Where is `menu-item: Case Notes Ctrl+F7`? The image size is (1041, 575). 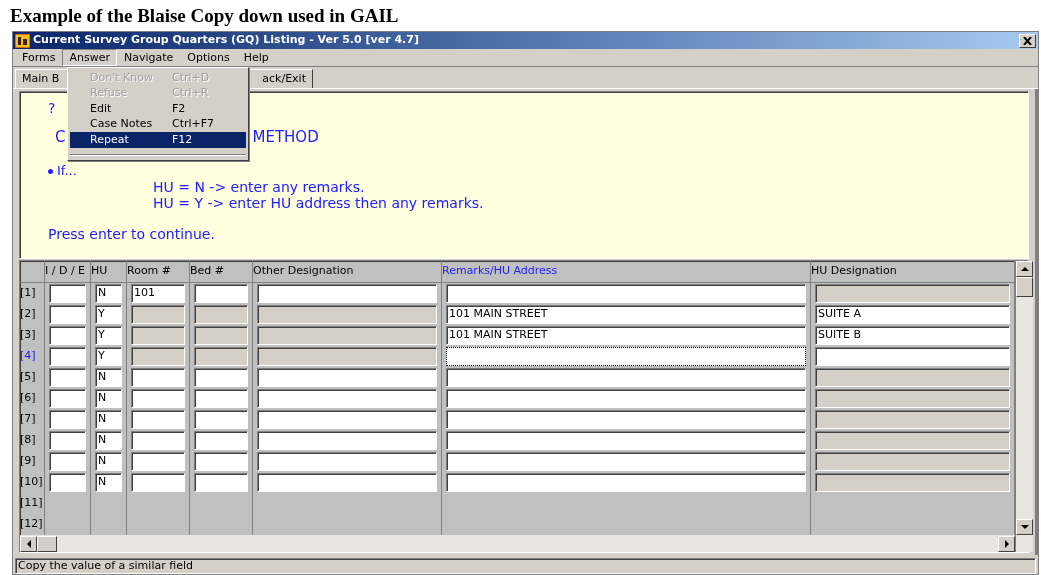
menu-item: Case Notes Ctrl+F7 is located at coordinates (158, 124).